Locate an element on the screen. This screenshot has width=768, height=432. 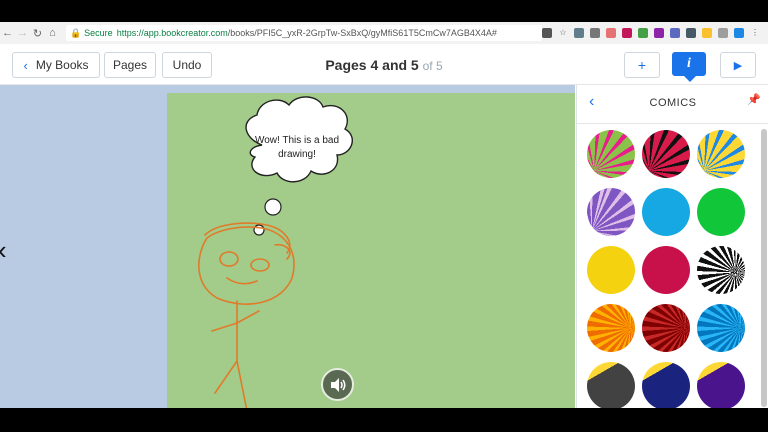
lock-icon: 🔒 is located at coordinates (75, 32).